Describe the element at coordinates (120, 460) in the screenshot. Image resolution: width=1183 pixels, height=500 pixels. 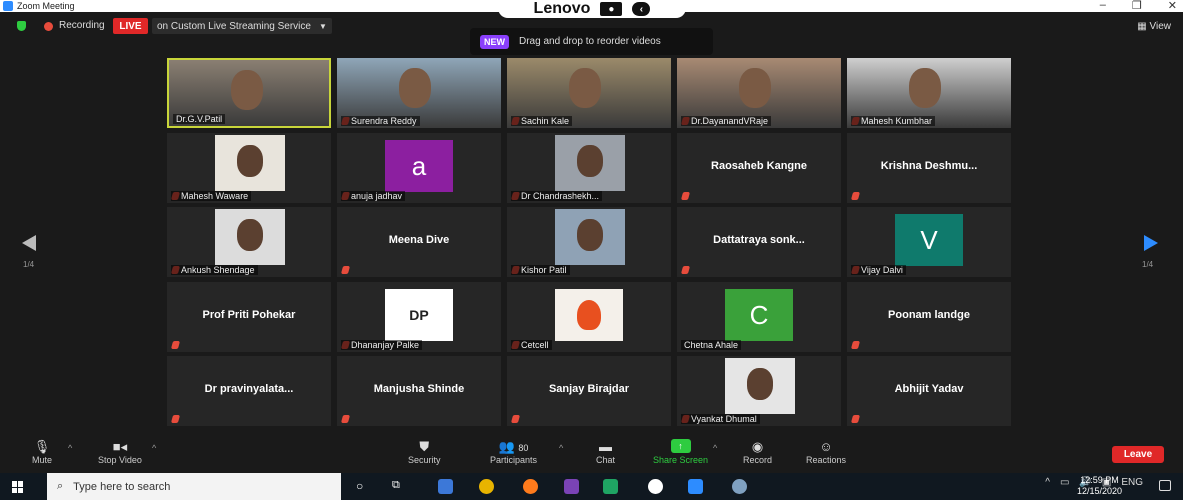
I see `stop-video-label: Stop Video` at that location.